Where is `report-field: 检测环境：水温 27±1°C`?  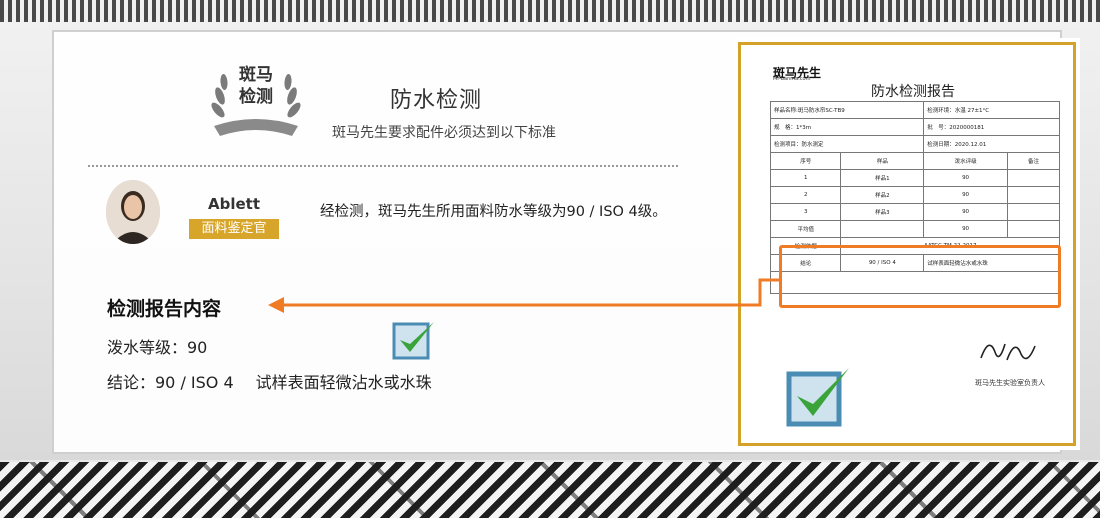 report-field: 检测环境：水温 27±1°C is located at coordinates (991, 110).